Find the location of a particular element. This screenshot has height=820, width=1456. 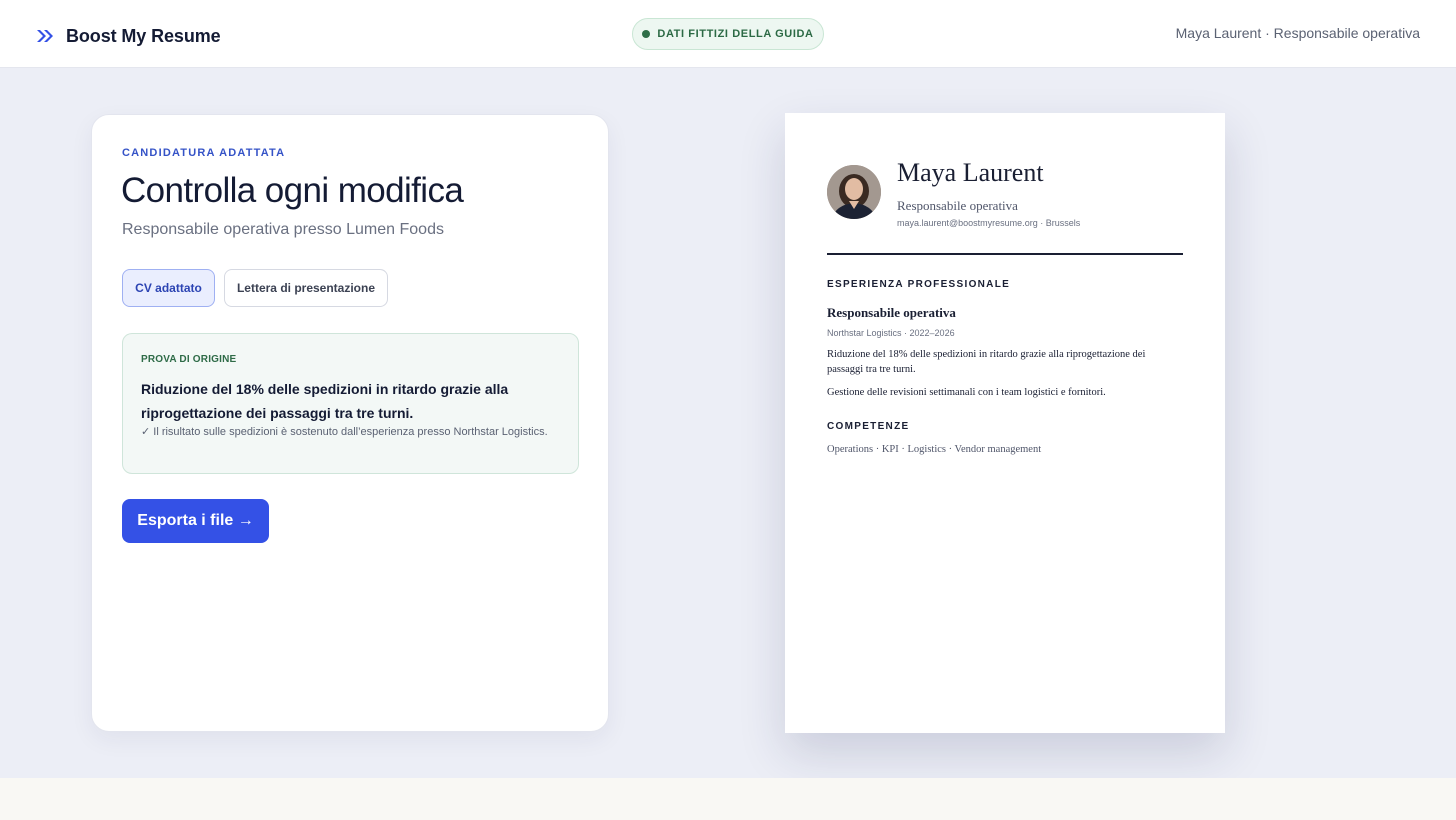

page-title: Controlla ogni modifica is located at coordinates (292, 190).